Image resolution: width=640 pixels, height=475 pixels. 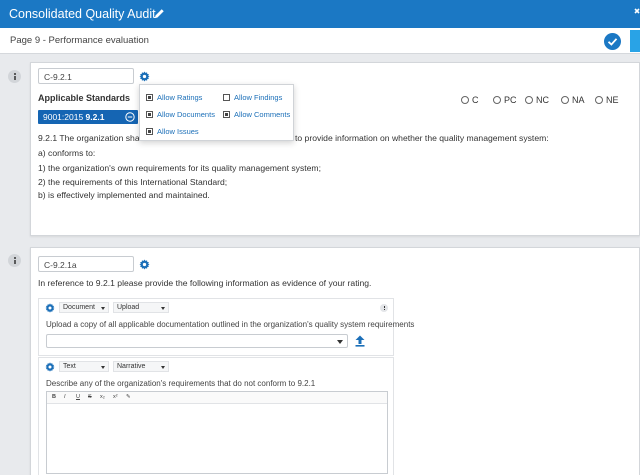 What do you see at coordinates (90, 397) in the screenshot?
I see `strikethrough-button: S` at bounding box center [90, 397].